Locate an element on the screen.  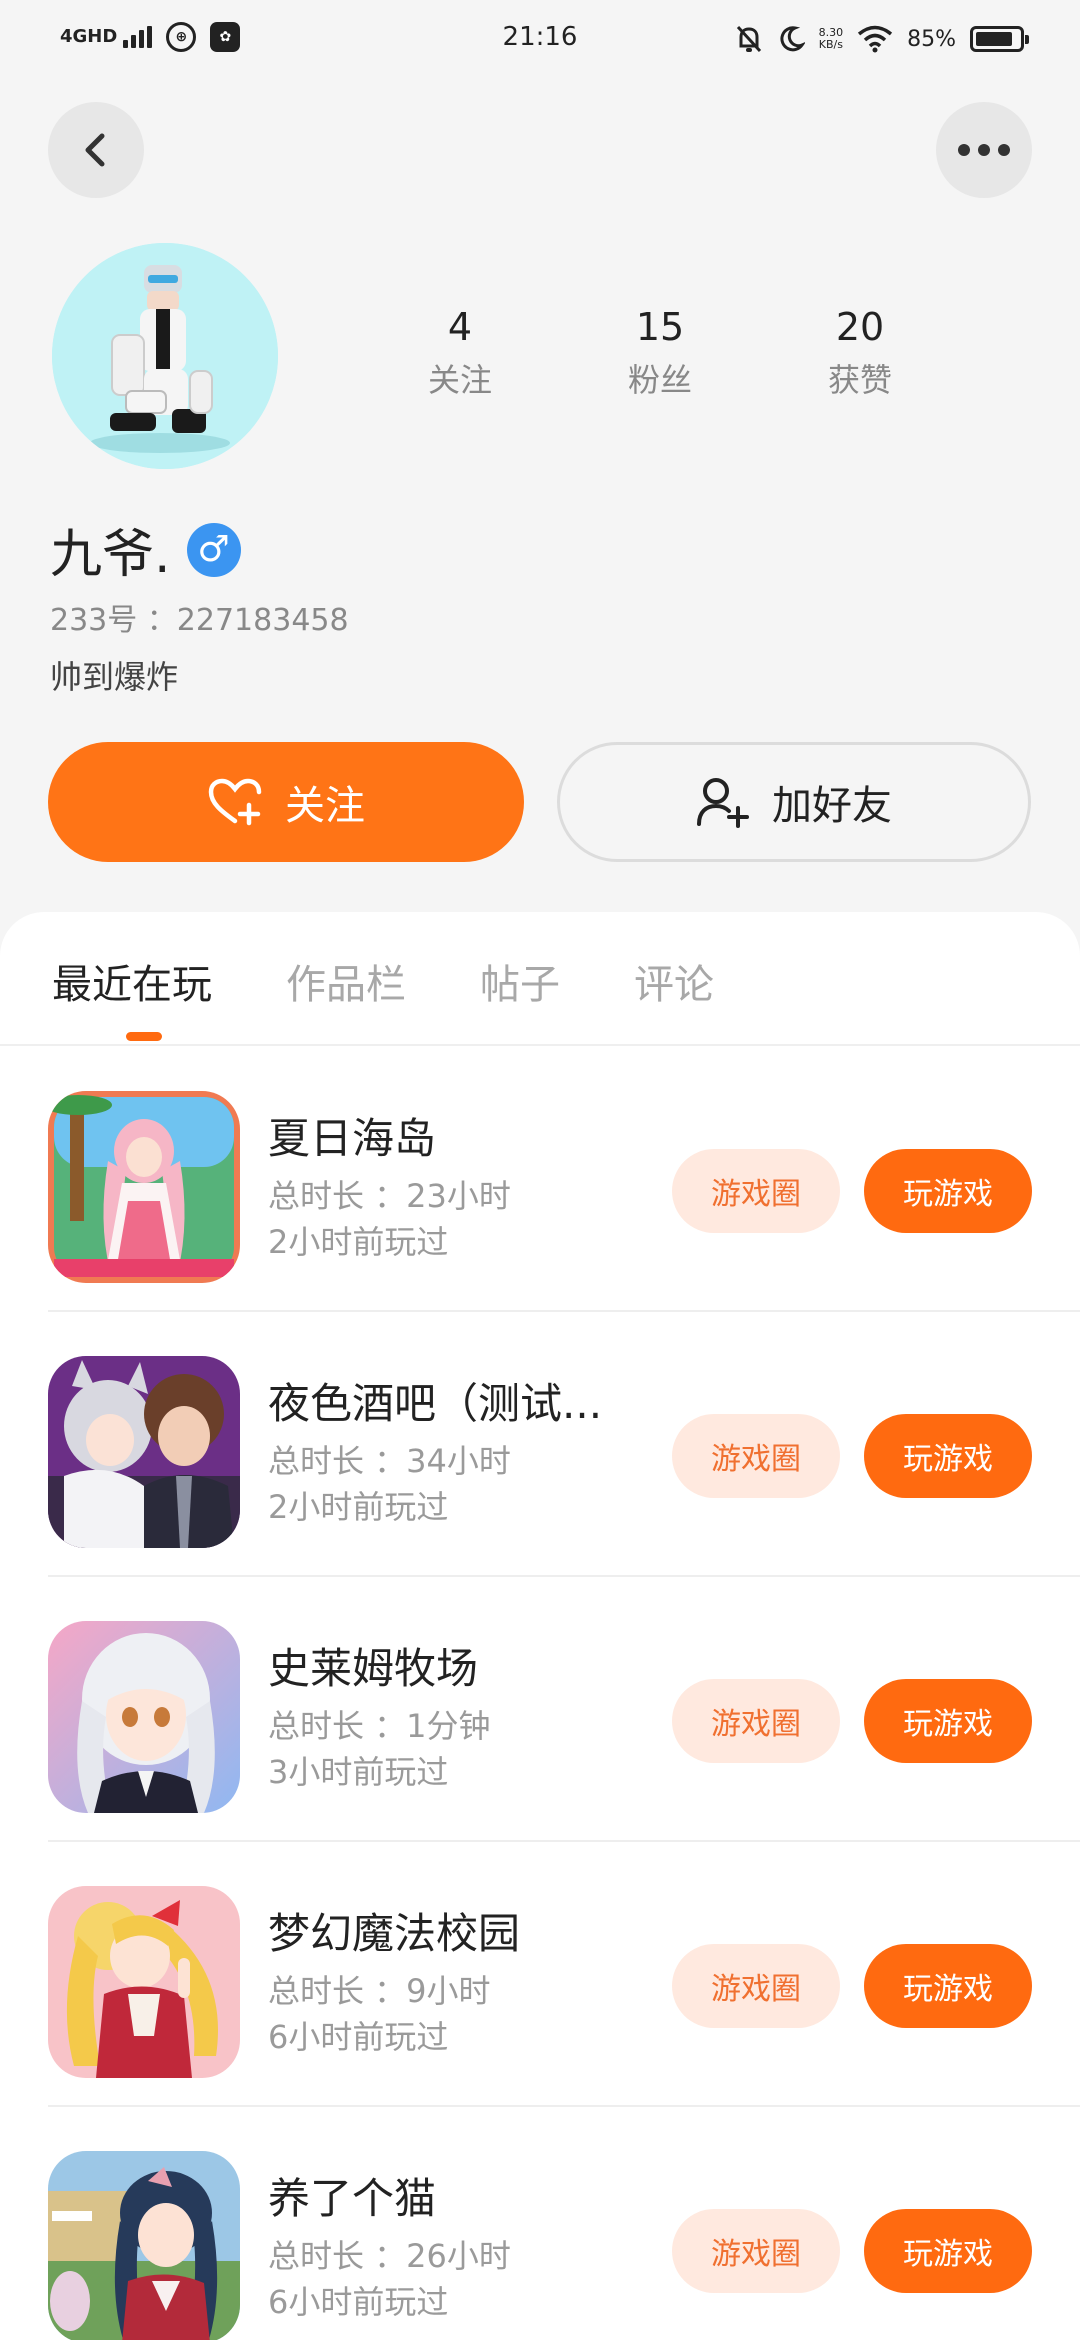
game-row: 梦幻魔法校园 总时长 ：9小时 6小时前玩过 游戏圈 玩游戏 is located at coordinates (540, 1974).